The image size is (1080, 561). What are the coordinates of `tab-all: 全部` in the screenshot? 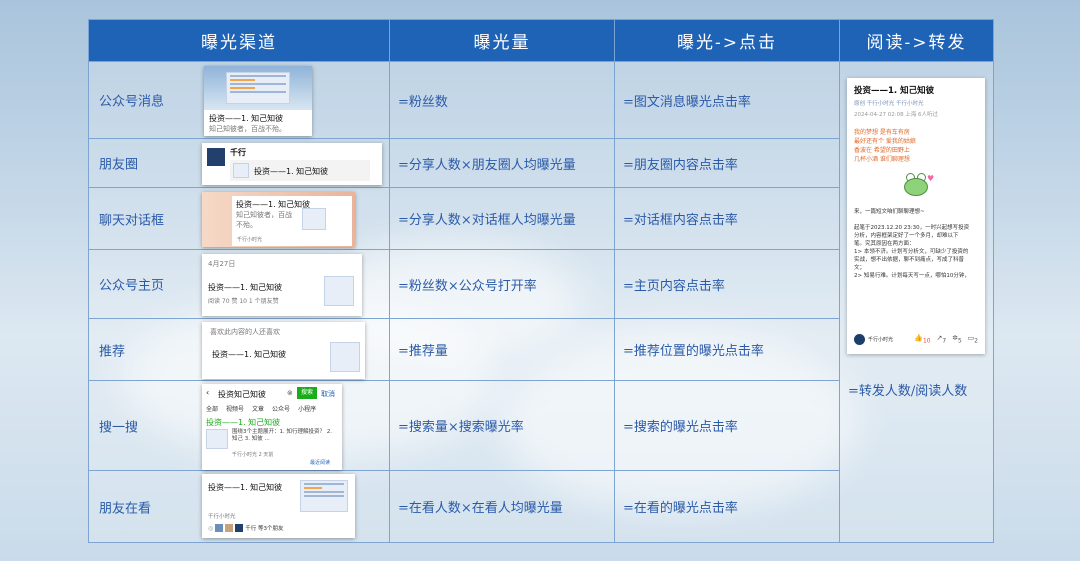 It's located at (212, 408).